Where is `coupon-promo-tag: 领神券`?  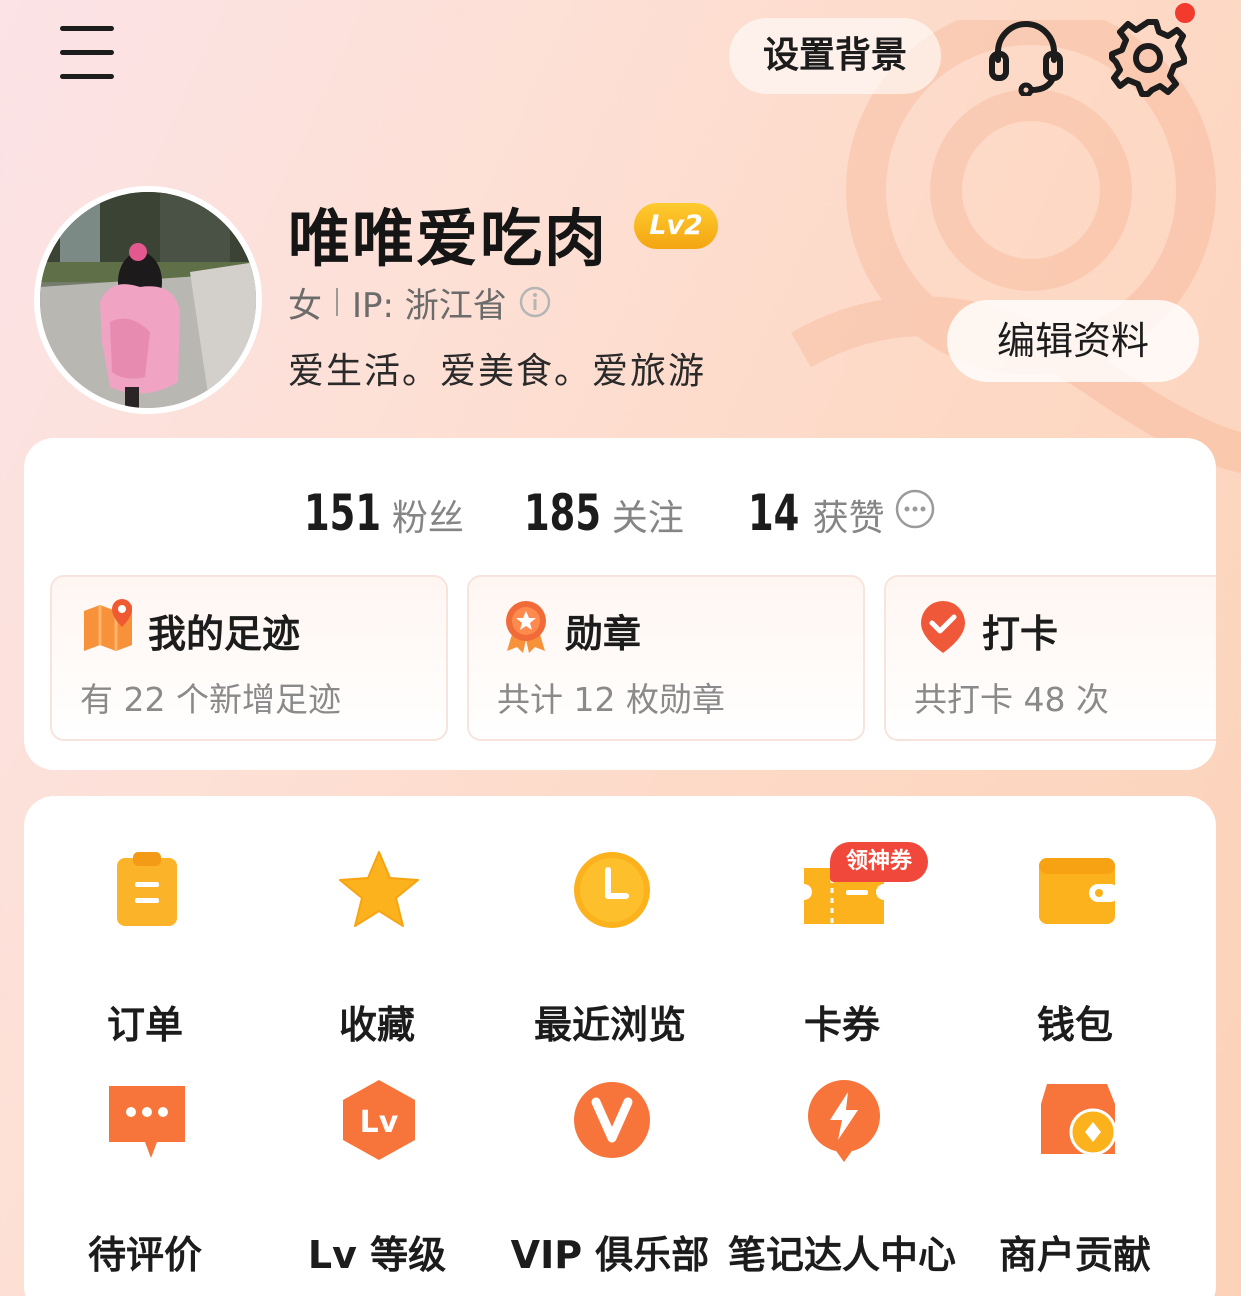
coupon-promo-tag: 领神券 is located at coordinates (879, 862).